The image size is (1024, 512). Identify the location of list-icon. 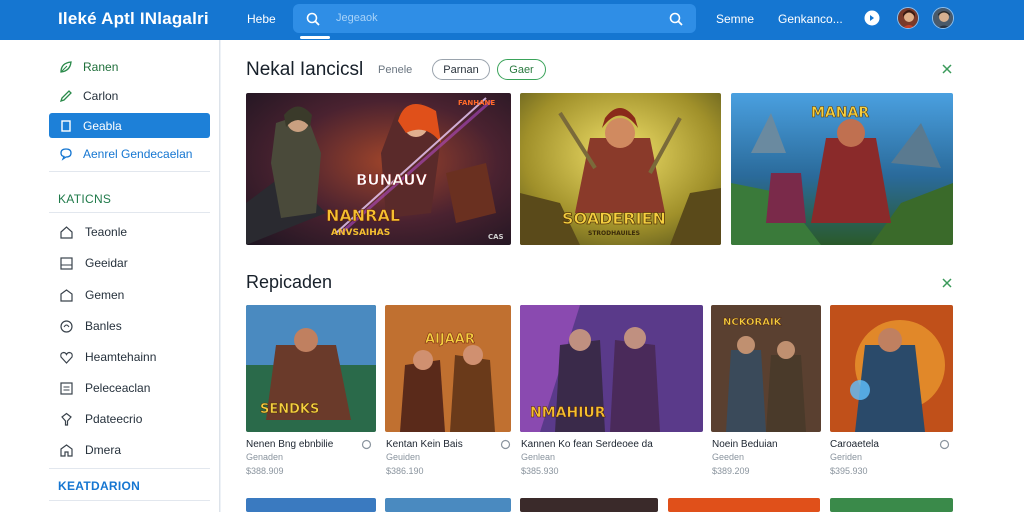
(66, 388).